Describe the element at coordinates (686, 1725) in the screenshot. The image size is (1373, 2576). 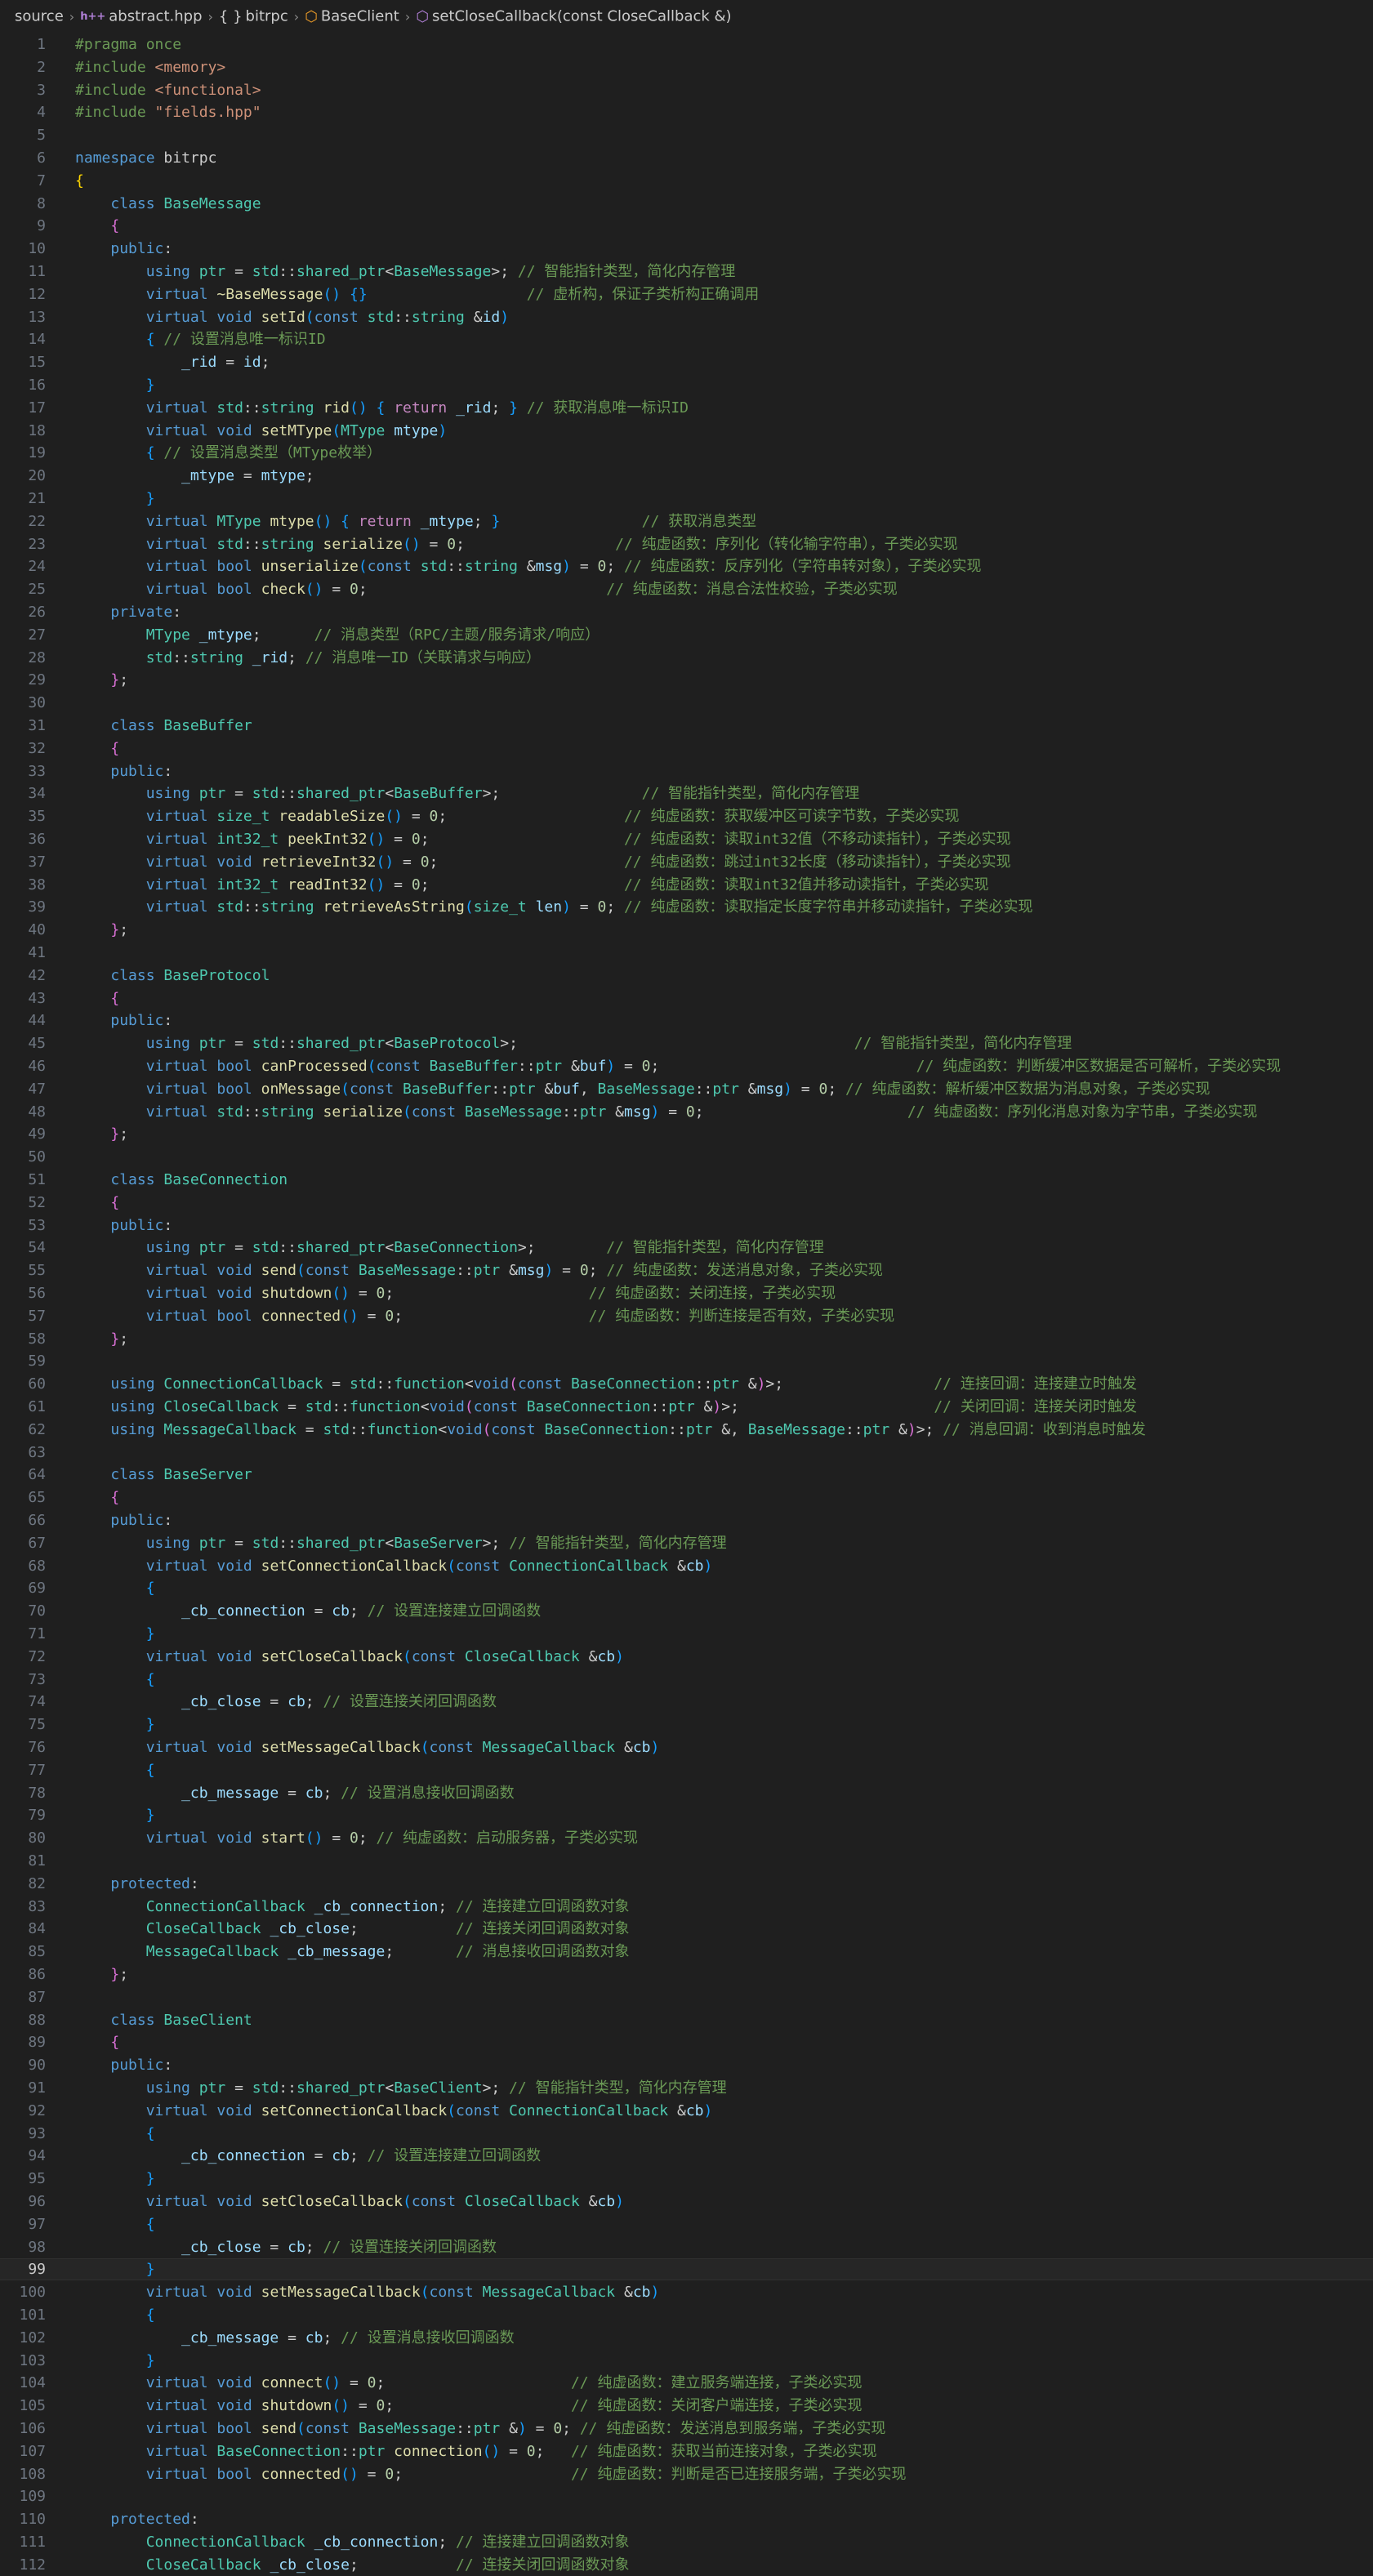
I see `code-line: 75 }` at that location.